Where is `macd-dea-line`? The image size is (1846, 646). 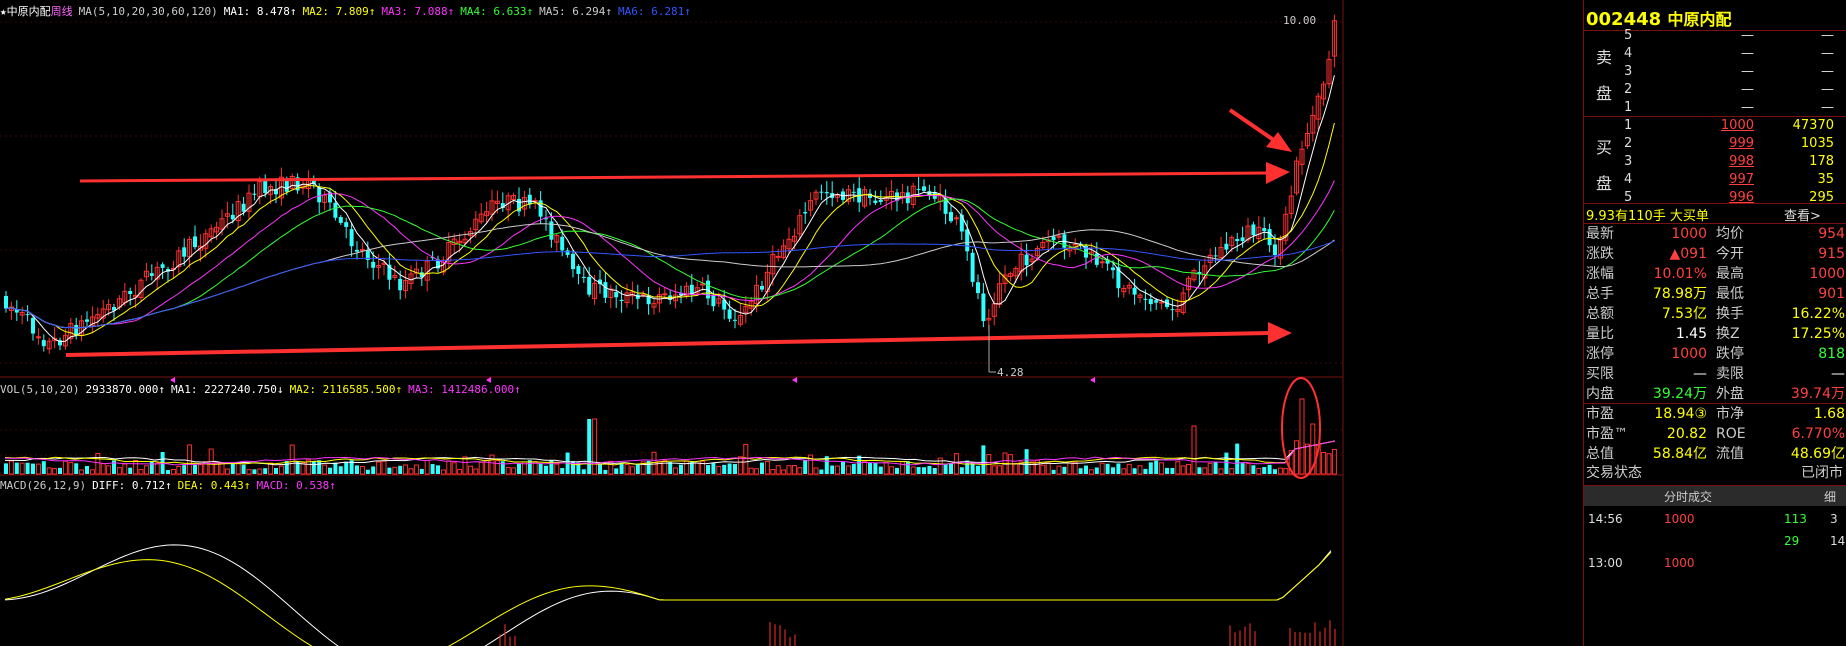
macd-dea-line is located at coordinates (668, 598).